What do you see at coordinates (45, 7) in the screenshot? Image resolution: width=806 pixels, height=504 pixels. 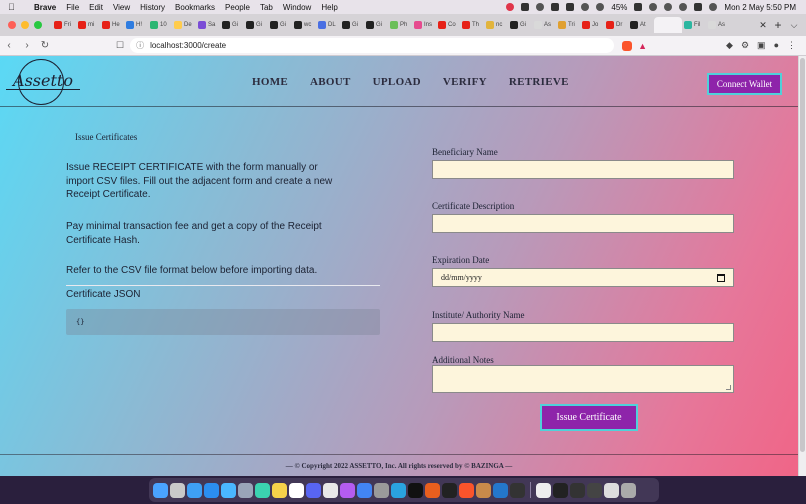 I see `menu-app-name: Brave` at bounding box center [45, 7].